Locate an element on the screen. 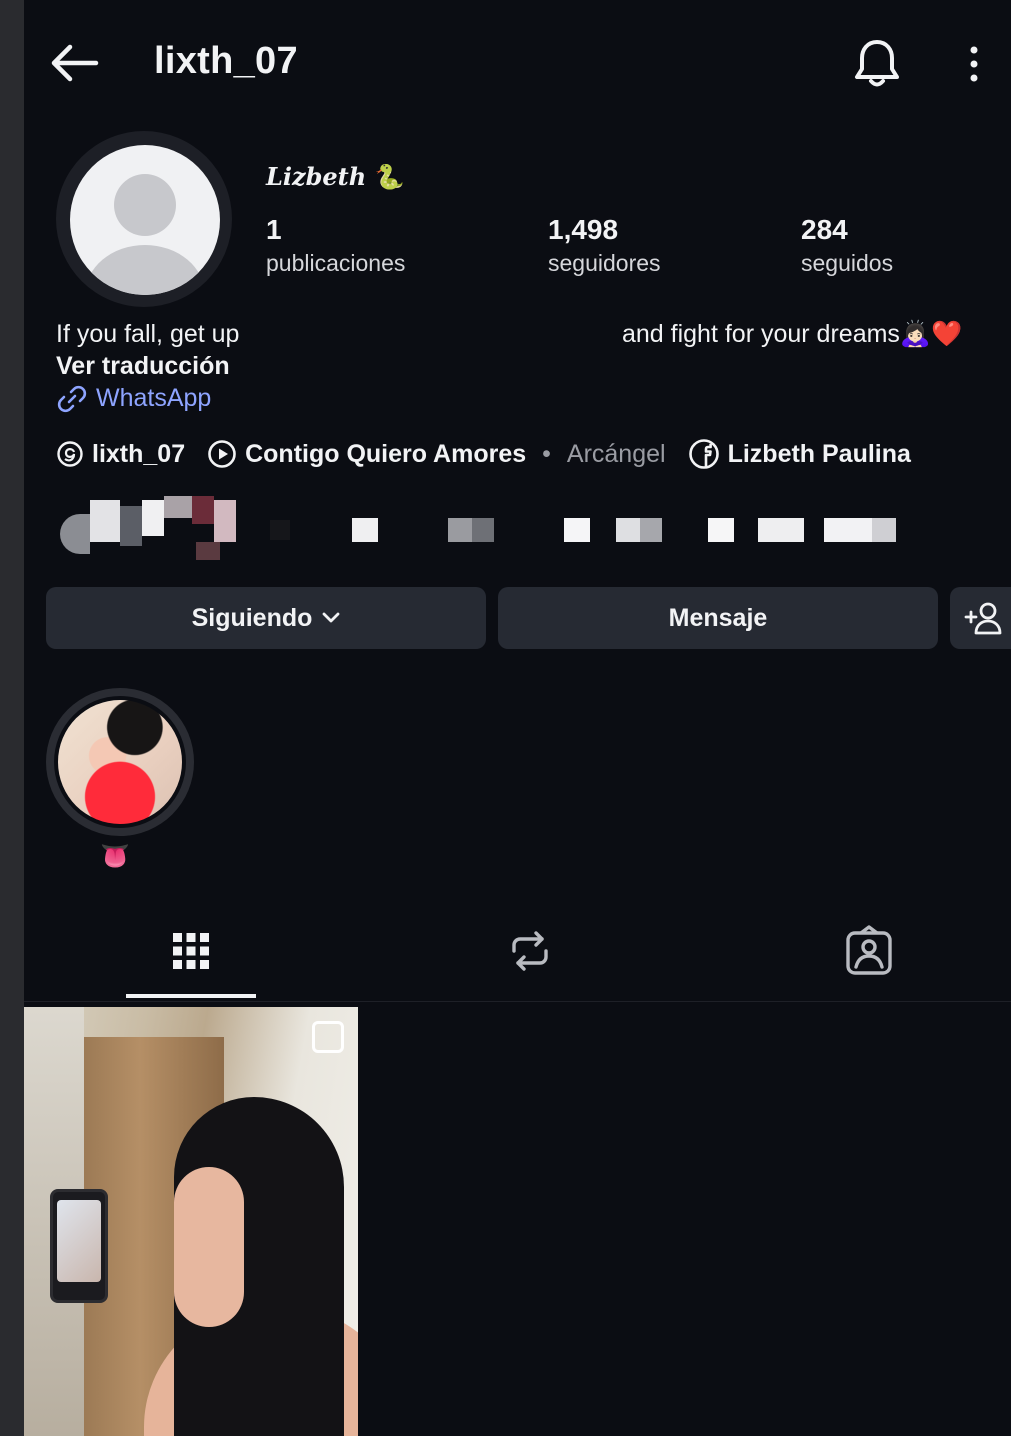 The width and height of the screenshot is (1011, 1436). default-user-icon is located at coordinates (145, 234).